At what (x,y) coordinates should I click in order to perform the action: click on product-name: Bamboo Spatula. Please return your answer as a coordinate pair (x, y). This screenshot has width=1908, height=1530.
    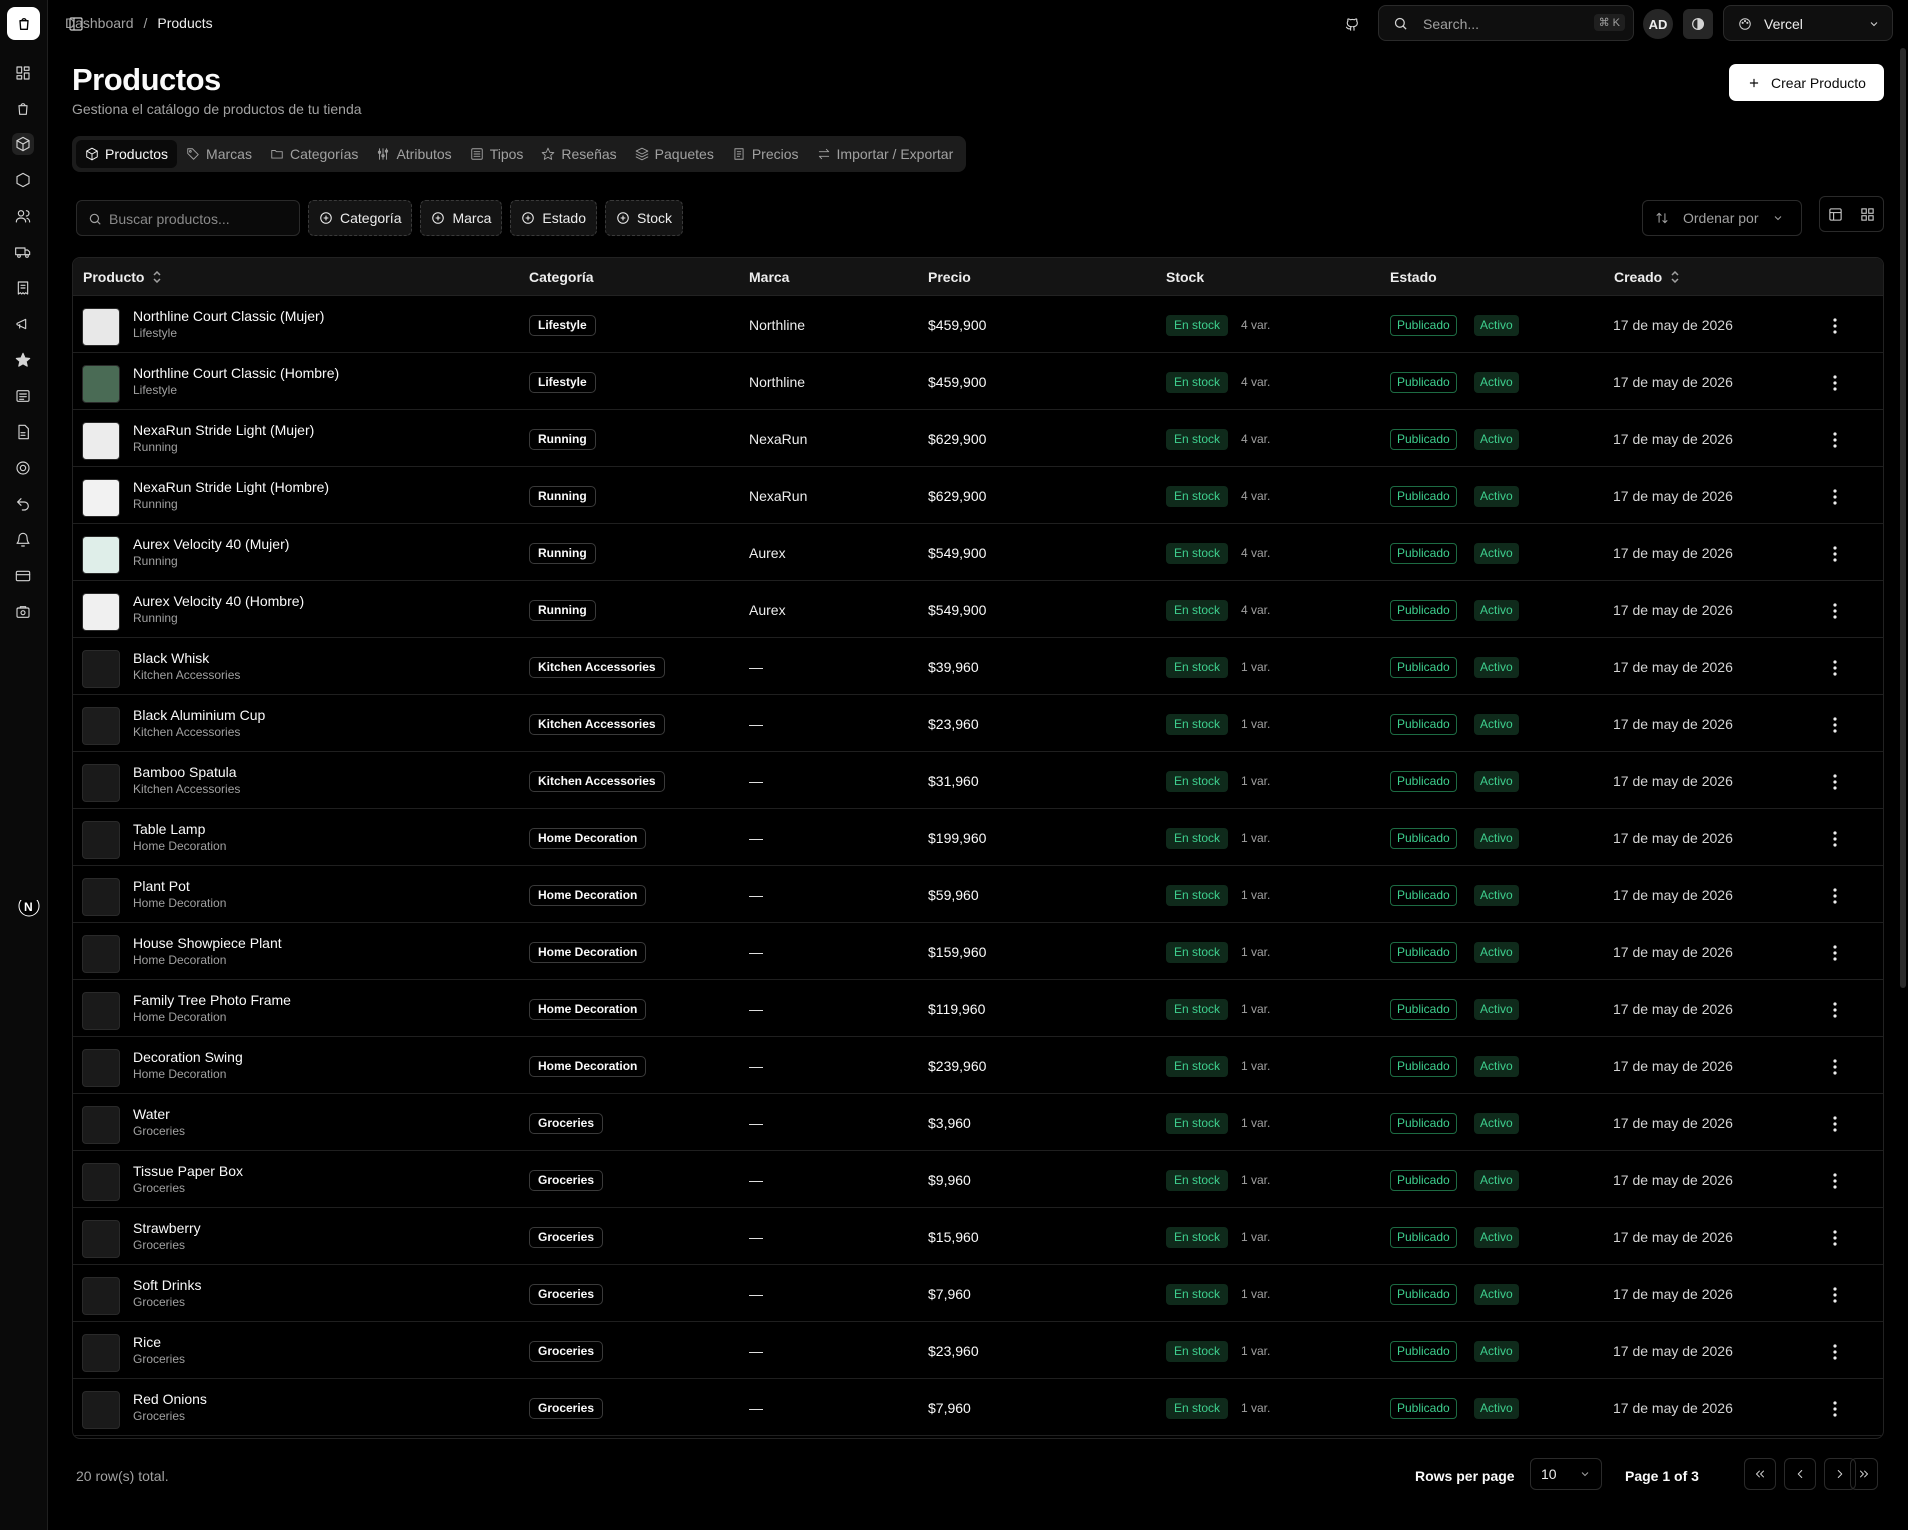
    Looking at the image, I should click on (185, 772).